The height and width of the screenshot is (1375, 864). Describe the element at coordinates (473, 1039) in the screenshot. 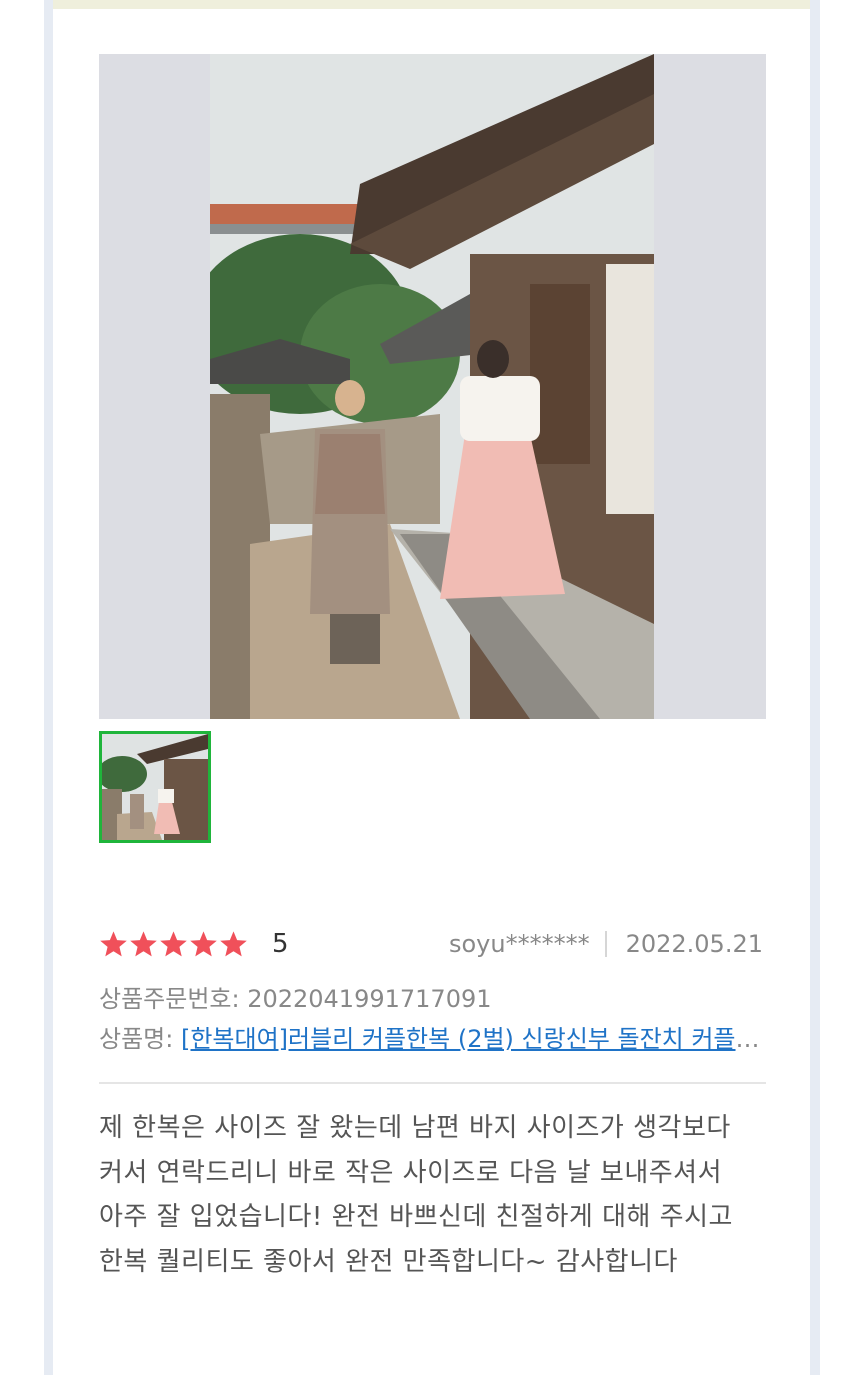

I see `product-name-link: [한복대여]러블리 커플한복 (2벌) 신랑신부 돌잔치 커플 한복` at that location.